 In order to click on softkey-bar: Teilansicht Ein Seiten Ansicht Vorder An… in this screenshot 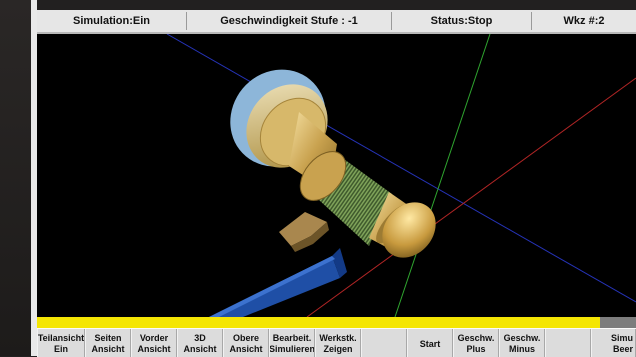, I will do `click(336, 342)`.